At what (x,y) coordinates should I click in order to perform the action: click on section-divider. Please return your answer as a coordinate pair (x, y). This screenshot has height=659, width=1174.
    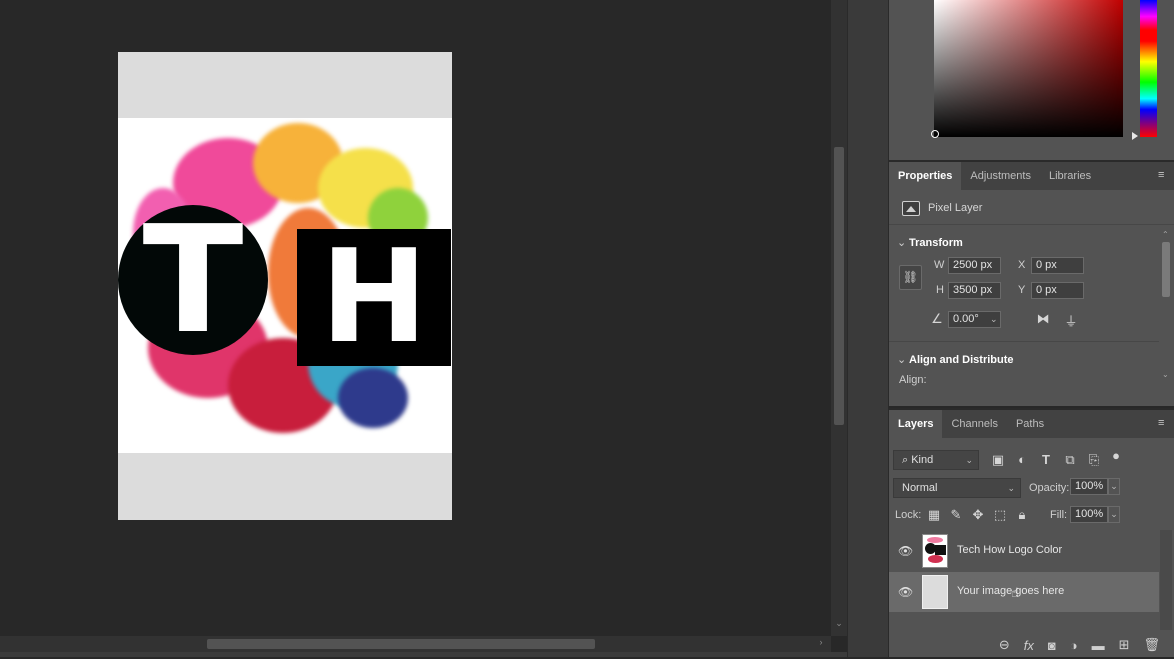
    Looking at the image, I should click on (1024, 341).